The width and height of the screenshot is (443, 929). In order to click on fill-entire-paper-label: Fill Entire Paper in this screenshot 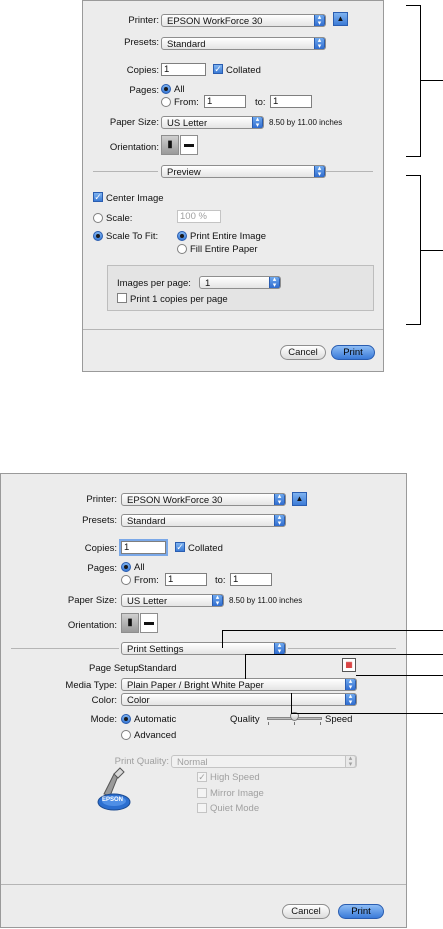, I will do `click(224, 249)`.